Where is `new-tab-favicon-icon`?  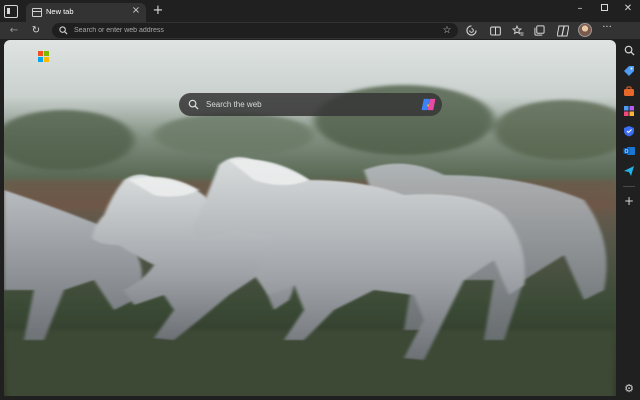 new-tab-favicon-icon is located at coordinates (37, 12).